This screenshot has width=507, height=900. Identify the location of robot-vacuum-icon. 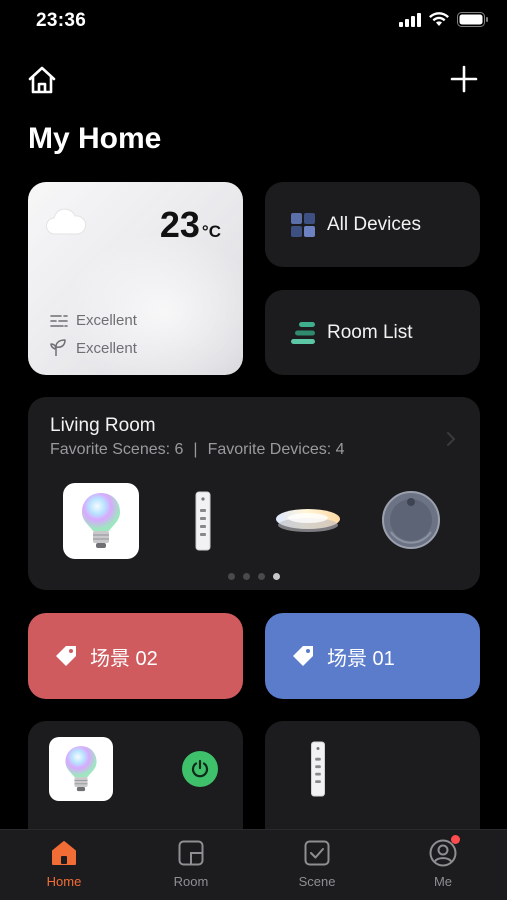
(411, 520).